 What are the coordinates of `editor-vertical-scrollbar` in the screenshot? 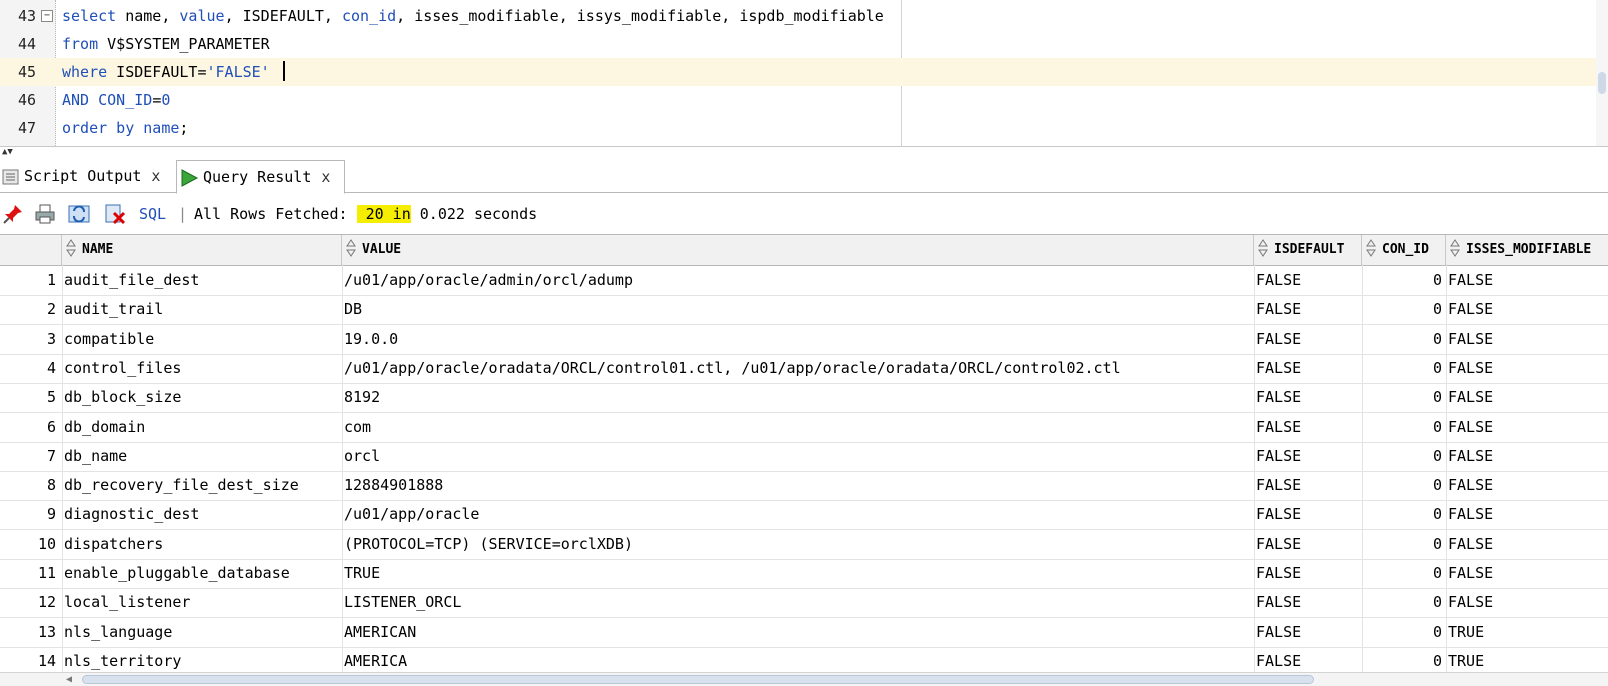 It's located at (1602, 73).